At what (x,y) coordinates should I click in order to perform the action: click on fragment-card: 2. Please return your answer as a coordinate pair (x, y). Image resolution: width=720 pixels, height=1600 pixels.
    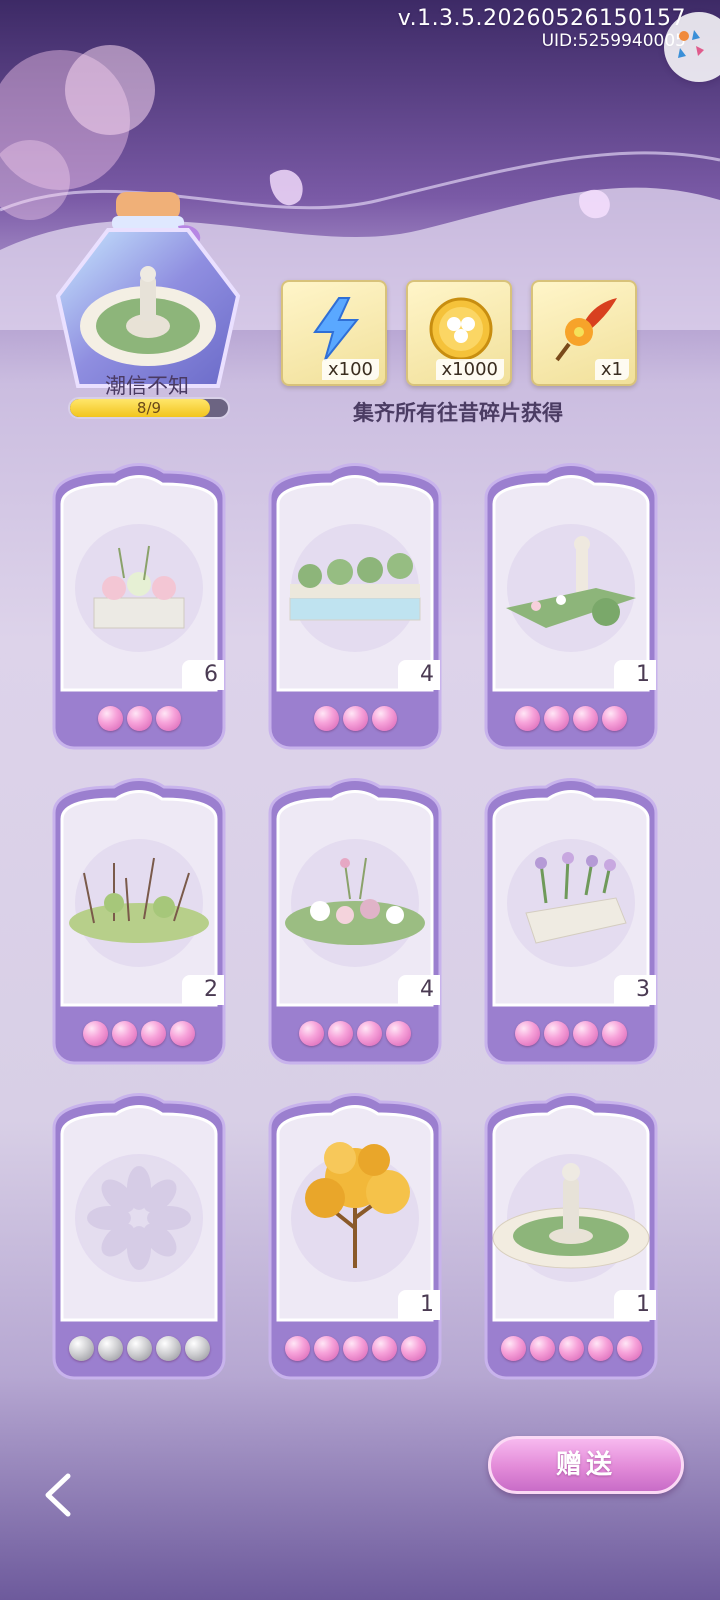
    Looking at the image, I should click on (139, 923).